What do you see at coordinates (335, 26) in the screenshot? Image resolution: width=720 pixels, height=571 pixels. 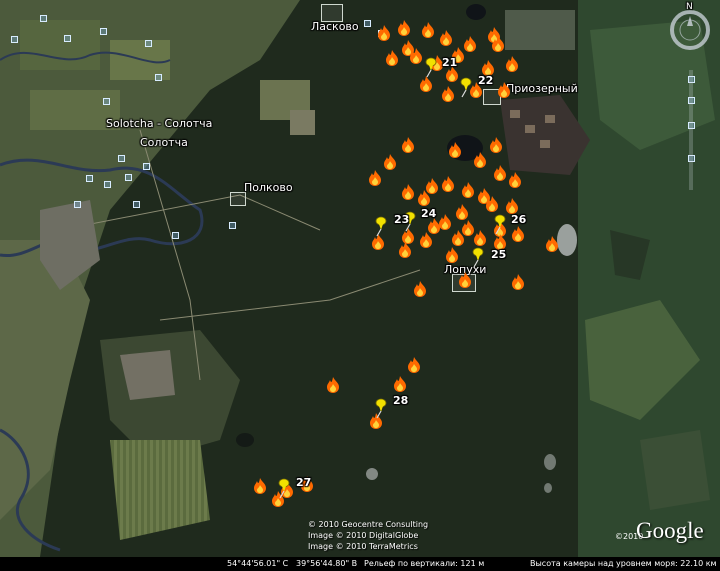 I see `place-label-laskovo: Ласково` at bounding box center [335, 26].